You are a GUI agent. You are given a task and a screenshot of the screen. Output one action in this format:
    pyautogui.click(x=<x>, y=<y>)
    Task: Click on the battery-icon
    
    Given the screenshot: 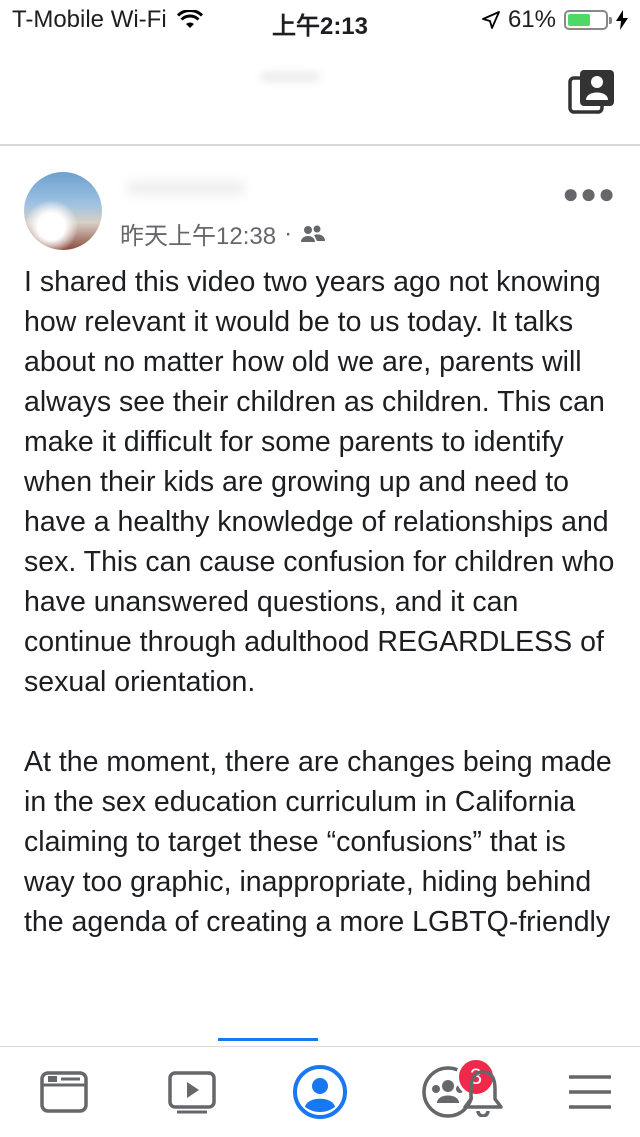 What is the action you would take?
    pyautogui.click(x=588, y=20)
    